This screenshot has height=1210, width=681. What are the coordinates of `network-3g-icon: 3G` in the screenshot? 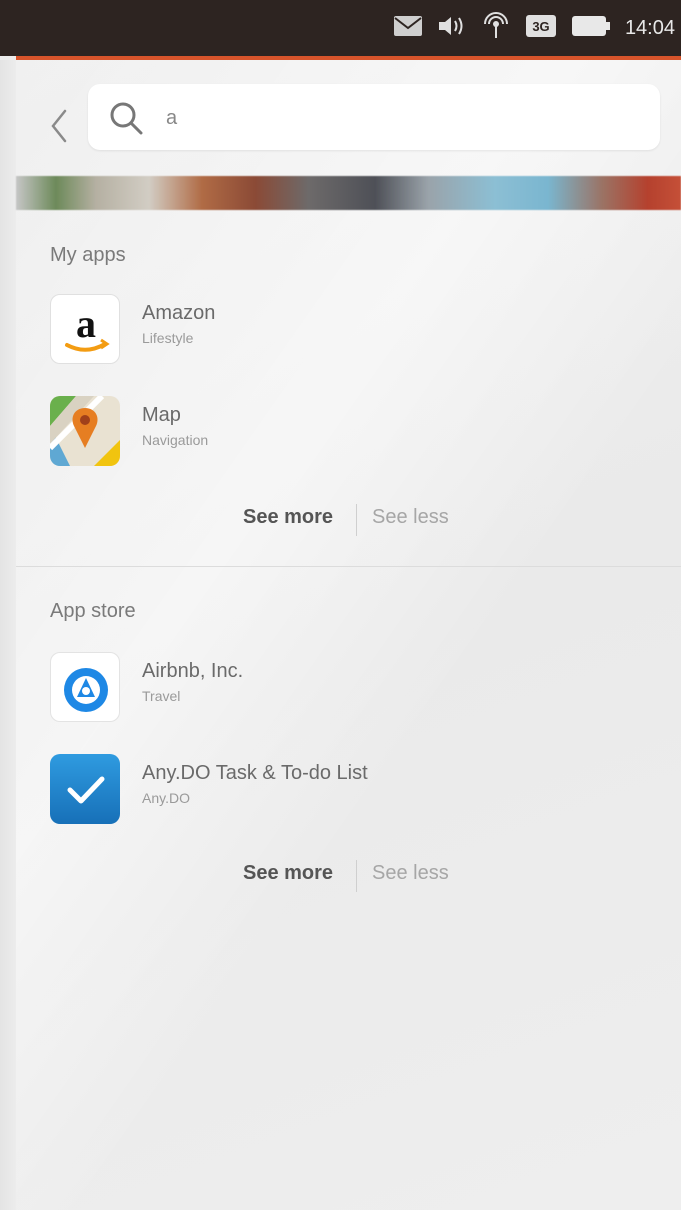 It's located at (541, 28).